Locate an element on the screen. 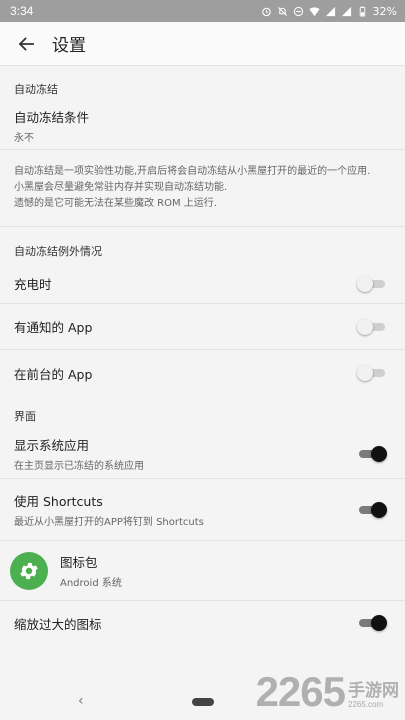  status-bar: 3:34 32% is located at coordinates (202, 11).